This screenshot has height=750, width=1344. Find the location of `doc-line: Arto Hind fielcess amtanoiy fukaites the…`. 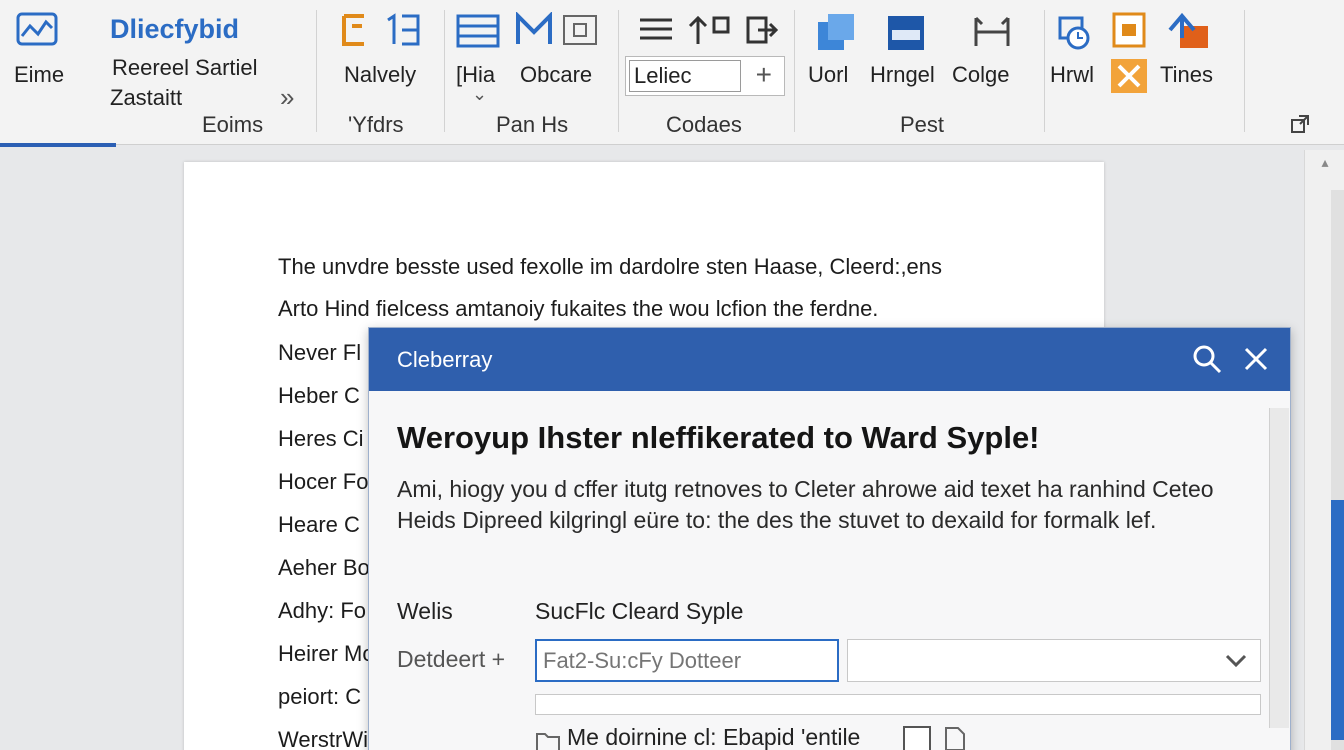

doc-line: Arto Hind fielcess amtanoiy fukaites the… is located at coordinates (578, 308).